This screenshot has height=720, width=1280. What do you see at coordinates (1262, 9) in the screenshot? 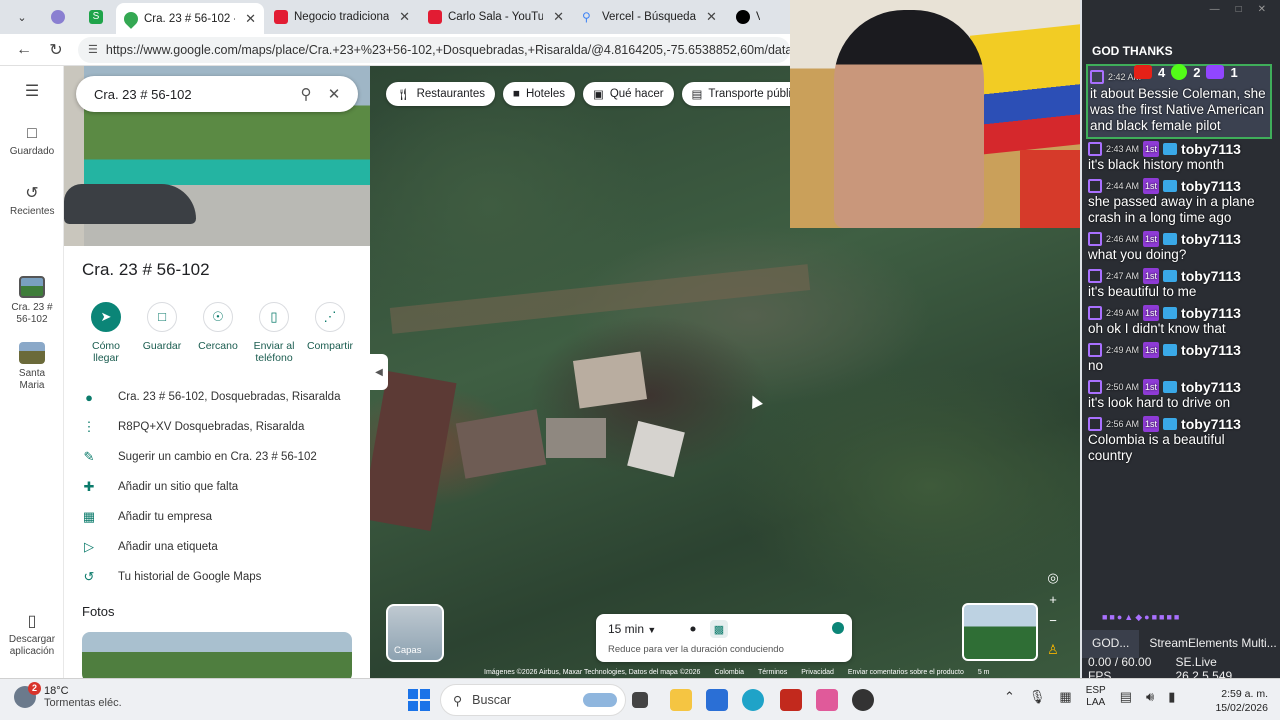
I see `close-button: ✕` at bounding box center [1262, 9].